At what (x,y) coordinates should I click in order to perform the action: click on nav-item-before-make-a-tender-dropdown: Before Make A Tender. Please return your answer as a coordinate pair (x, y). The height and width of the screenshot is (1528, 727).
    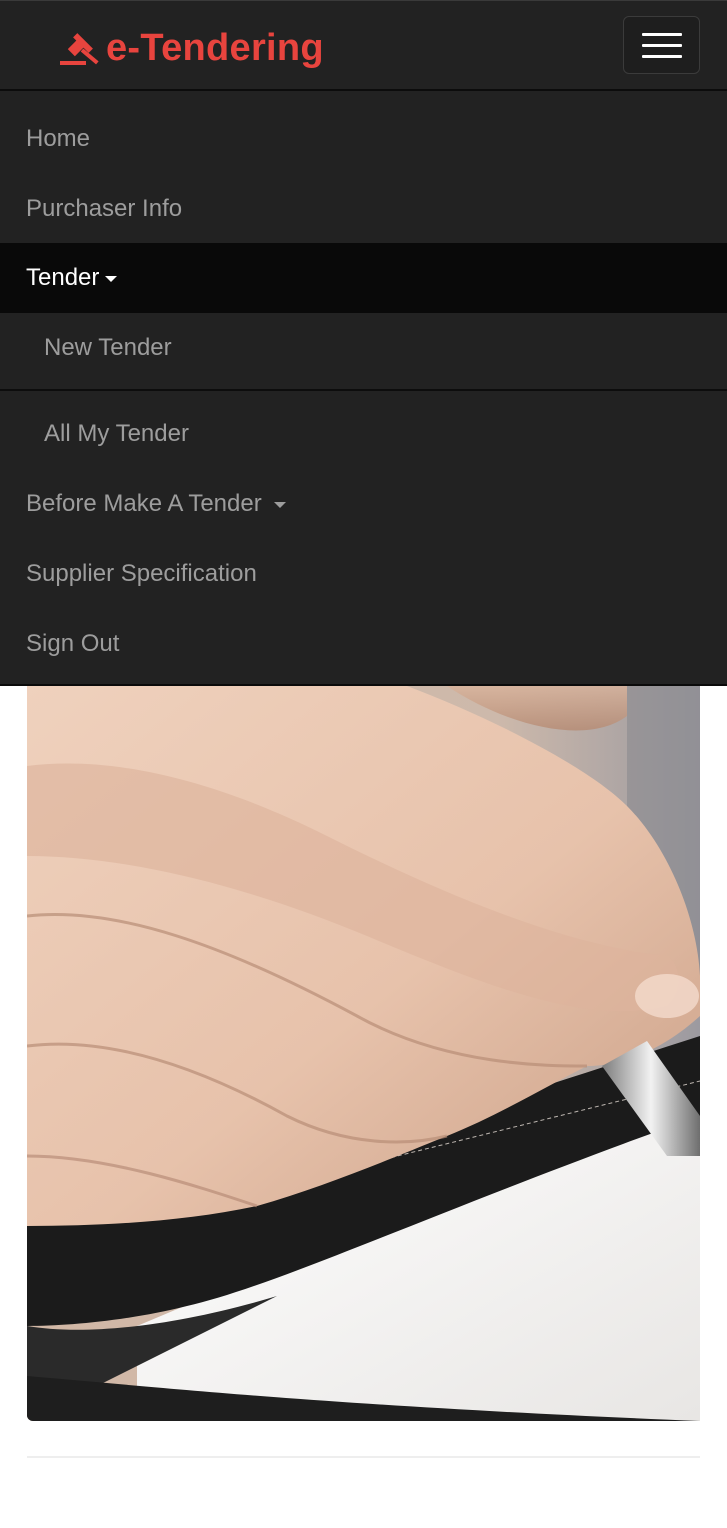
    Looking at the image, I should click on (363, 504).